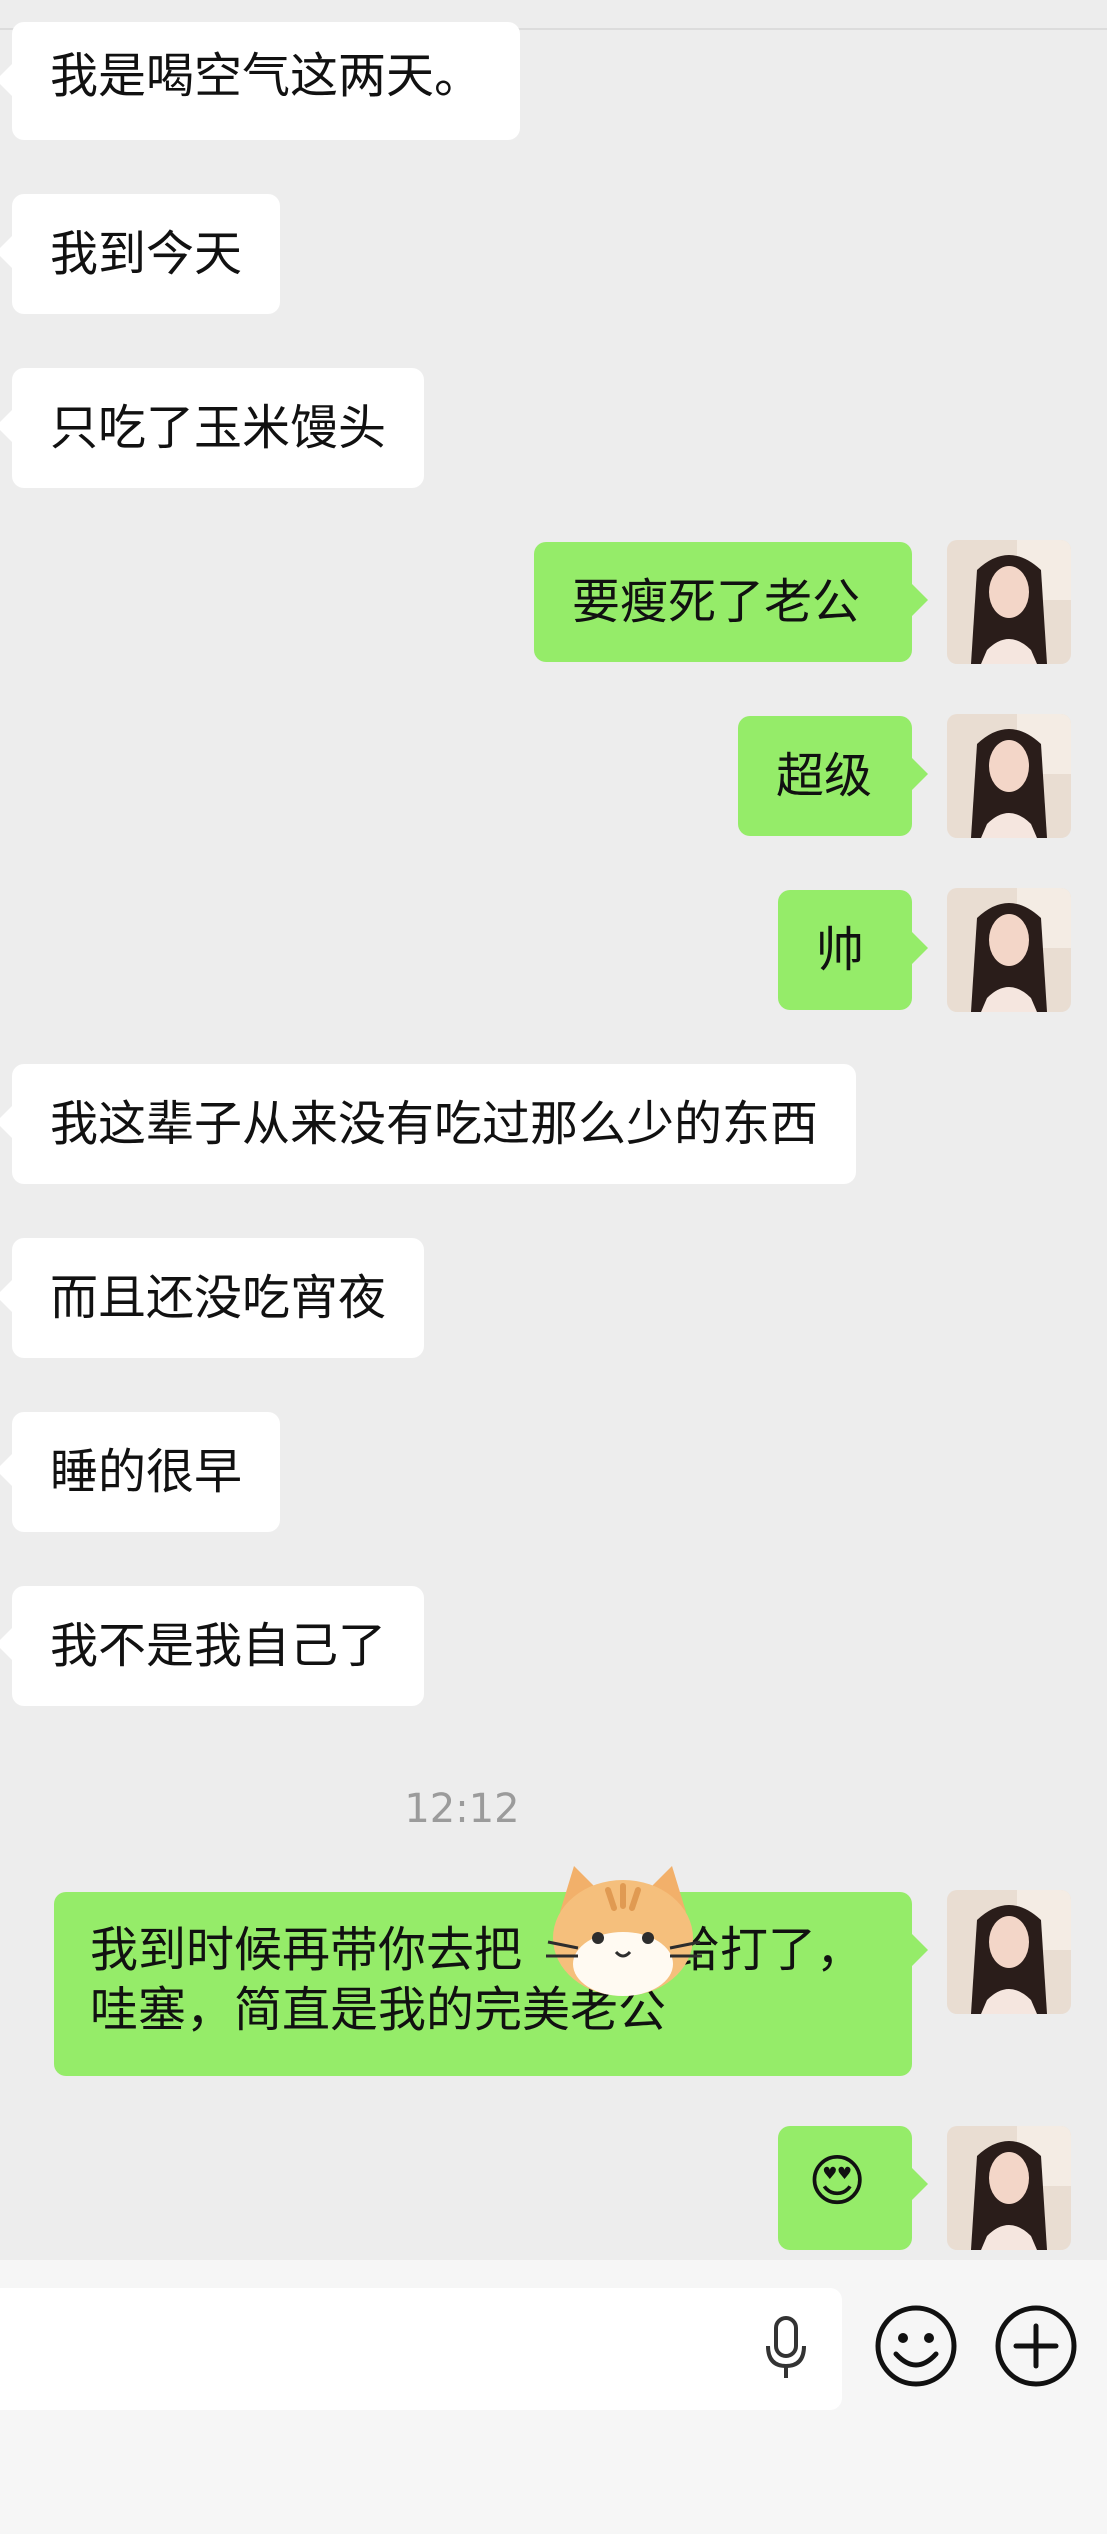  What do you see at coordinates (218, 1298) in the screenshot?
I see `message-text: 而且还没吃宵夜` at bounding box center [218, 1298].